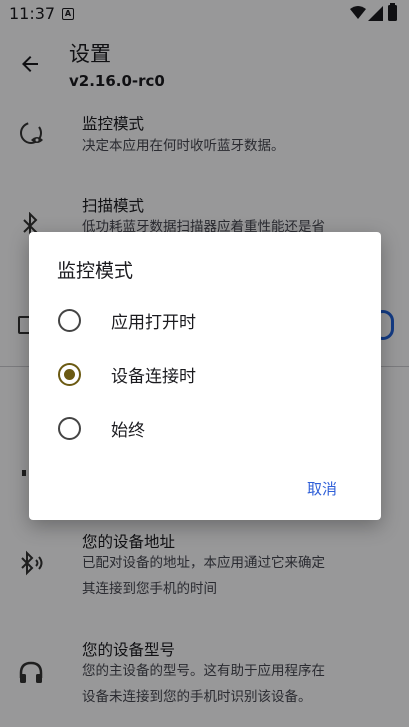 The height and width of the screenshot is (727, 409). Describe the element at coordinates (322, 488) in the screenshot. I see `cancel-button: 取消` at that location.